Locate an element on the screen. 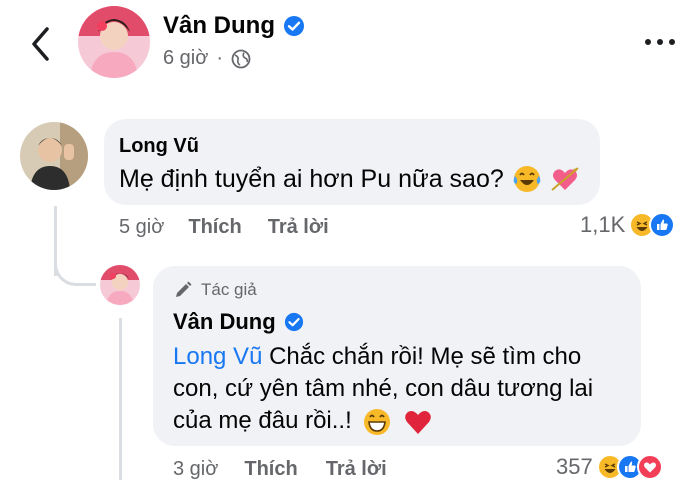  author-name-text: Vân Dung is located at coordinates (219, 25).